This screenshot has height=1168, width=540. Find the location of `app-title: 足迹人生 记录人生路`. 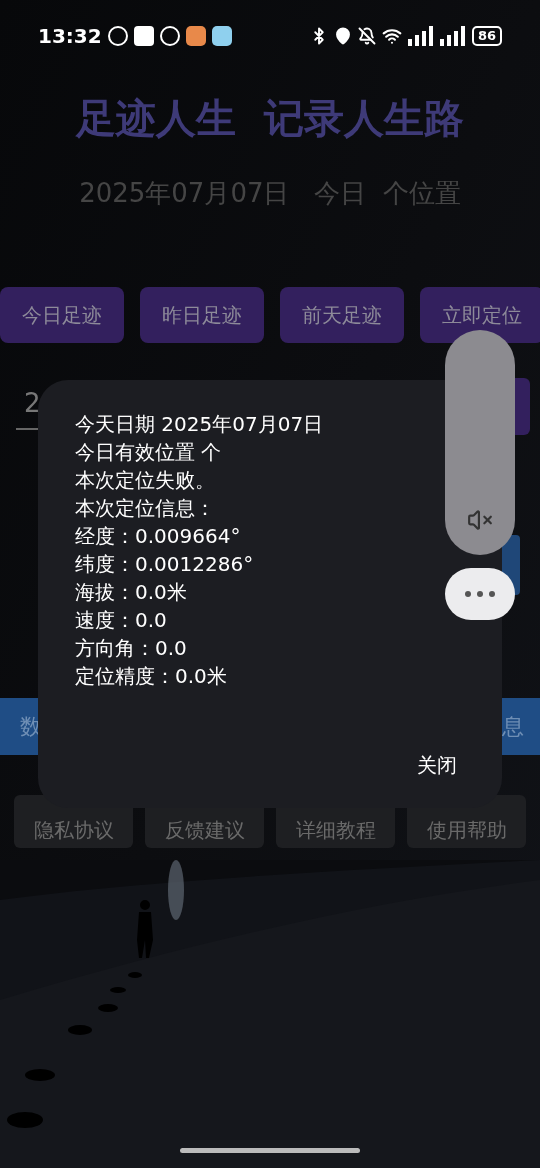

app-title: 足迹人生 记录人生路 is located at coordinates (269, 118).